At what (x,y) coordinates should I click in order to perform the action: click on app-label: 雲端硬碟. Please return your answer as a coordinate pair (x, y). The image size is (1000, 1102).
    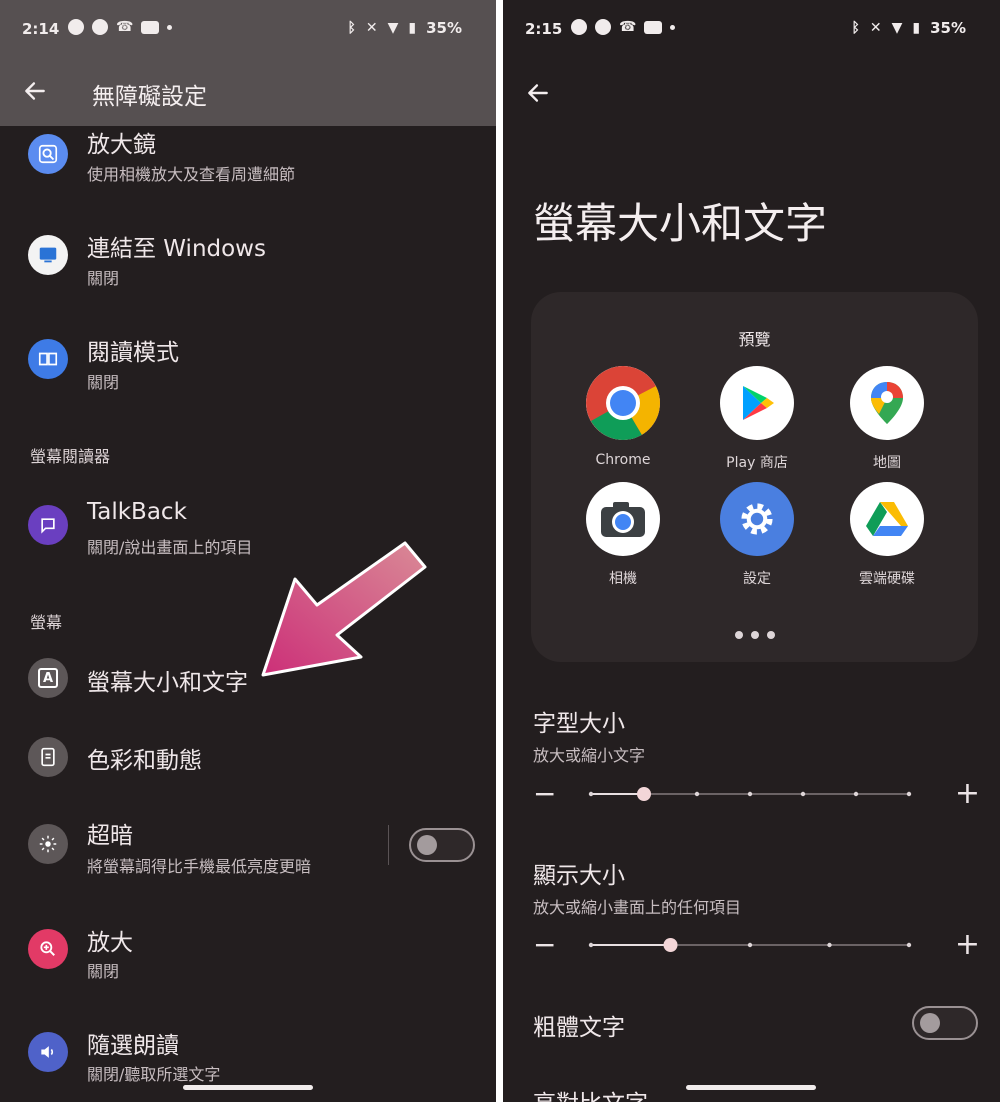
    Looking at the image, I should click on (887, 579).